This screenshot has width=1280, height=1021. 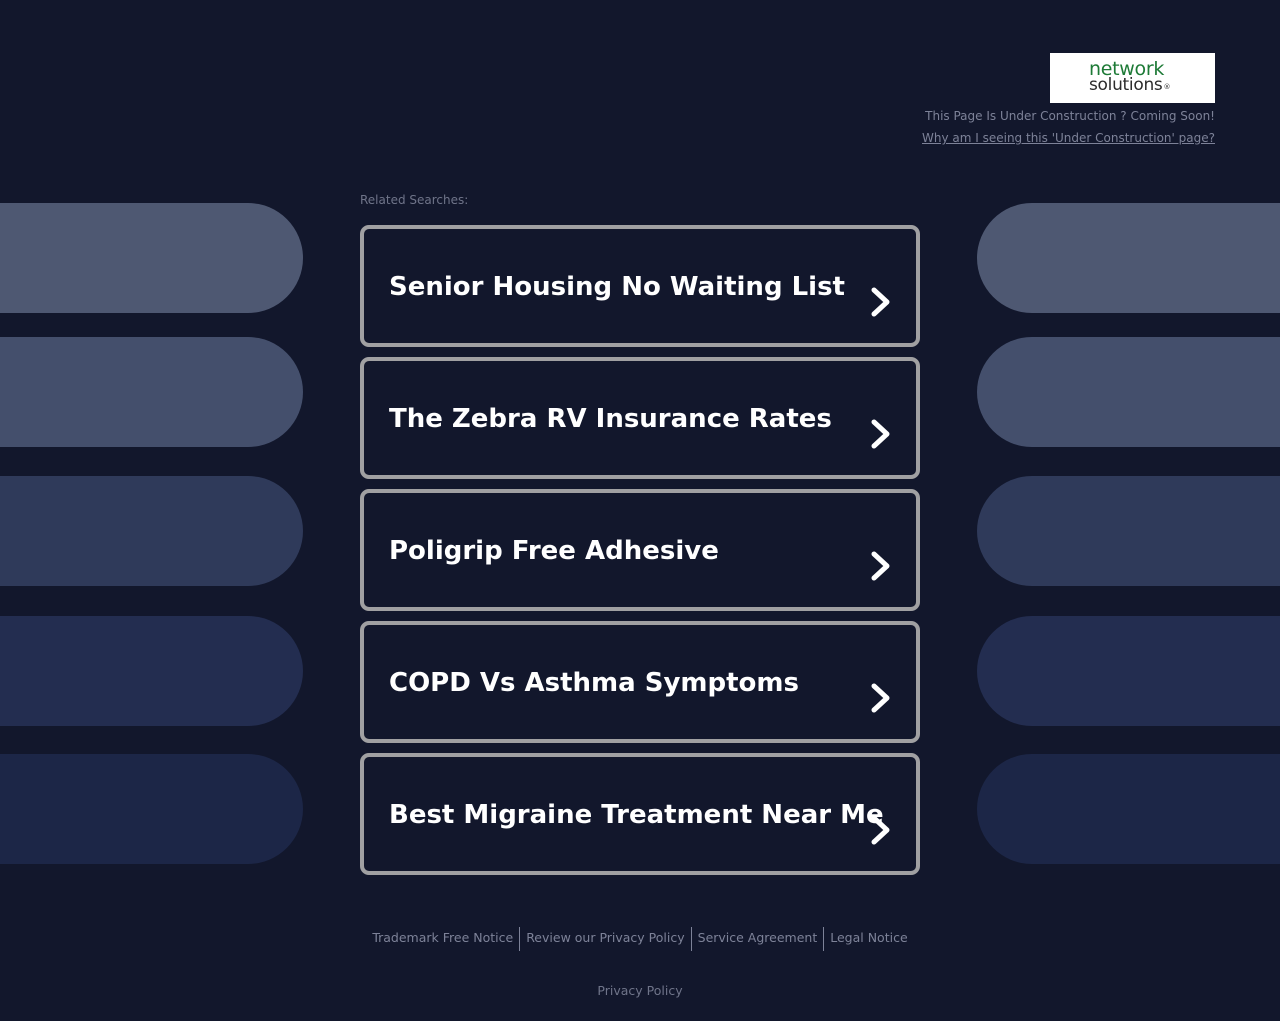 I want to click on related-search-item: Senior Housing No Waiting List, so click(x=640, y=286).